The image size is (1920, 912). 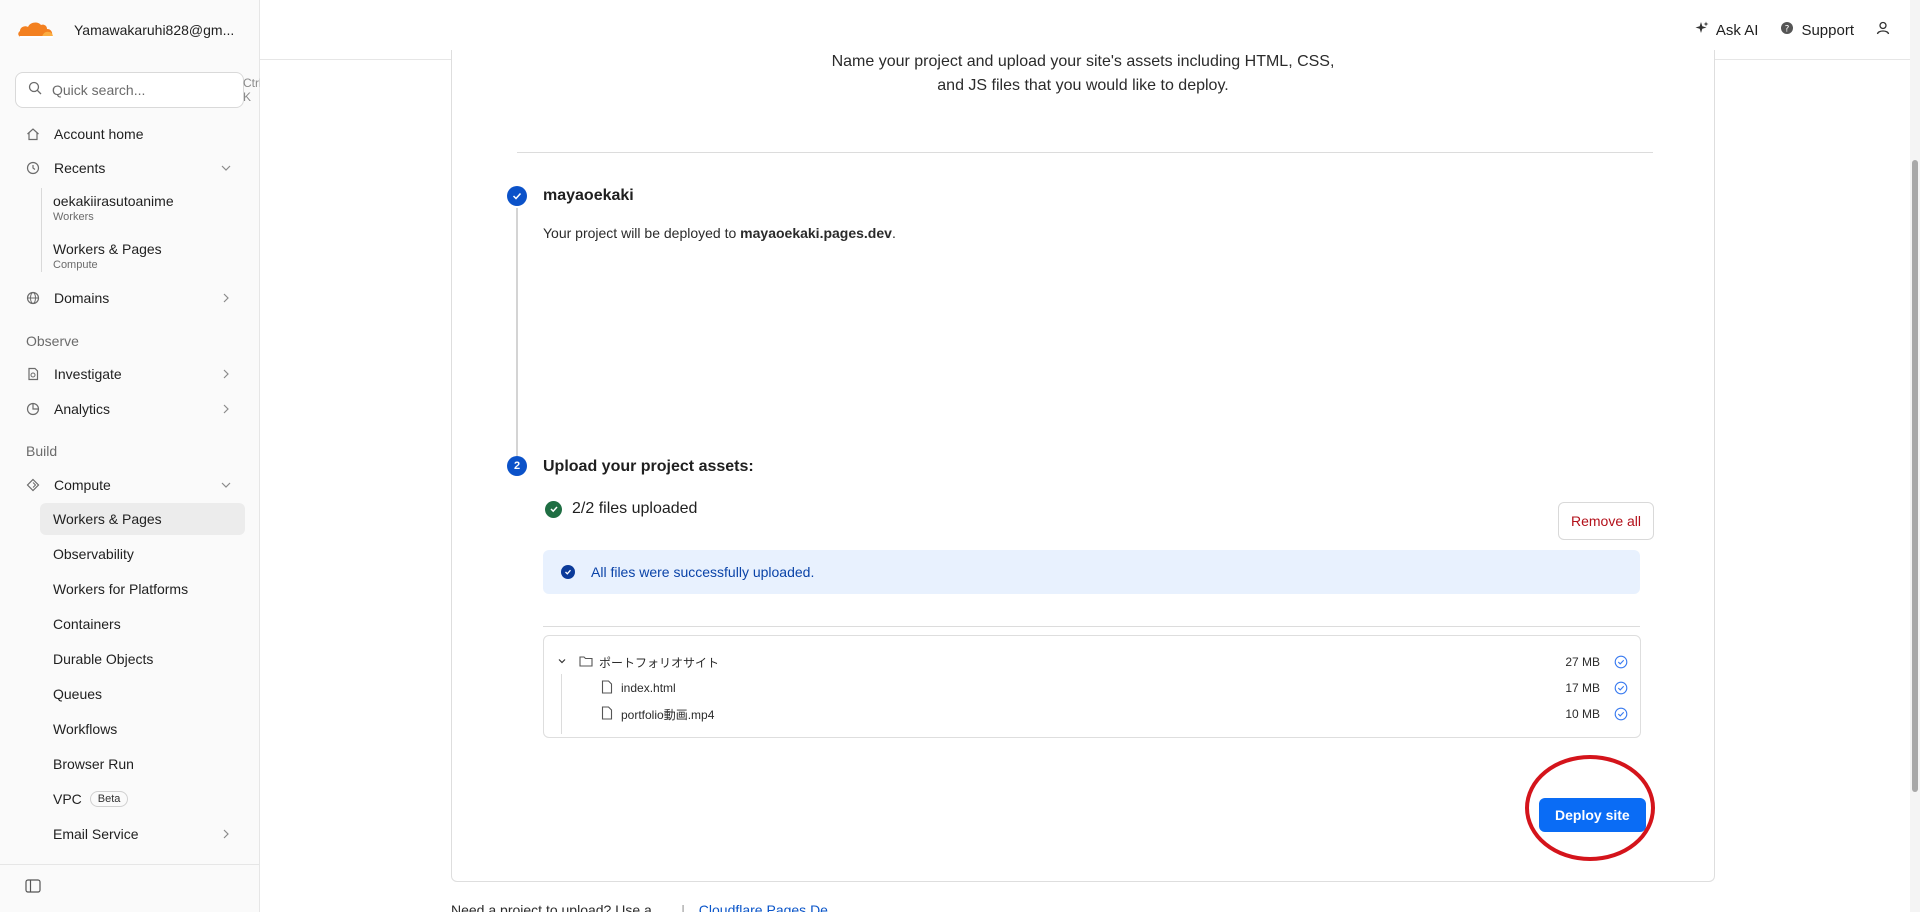 What do you see at coordinates (142, 694) in the screenshot?
I see `sidebar-item-queues: Queues` at bounding box center [142, 694].